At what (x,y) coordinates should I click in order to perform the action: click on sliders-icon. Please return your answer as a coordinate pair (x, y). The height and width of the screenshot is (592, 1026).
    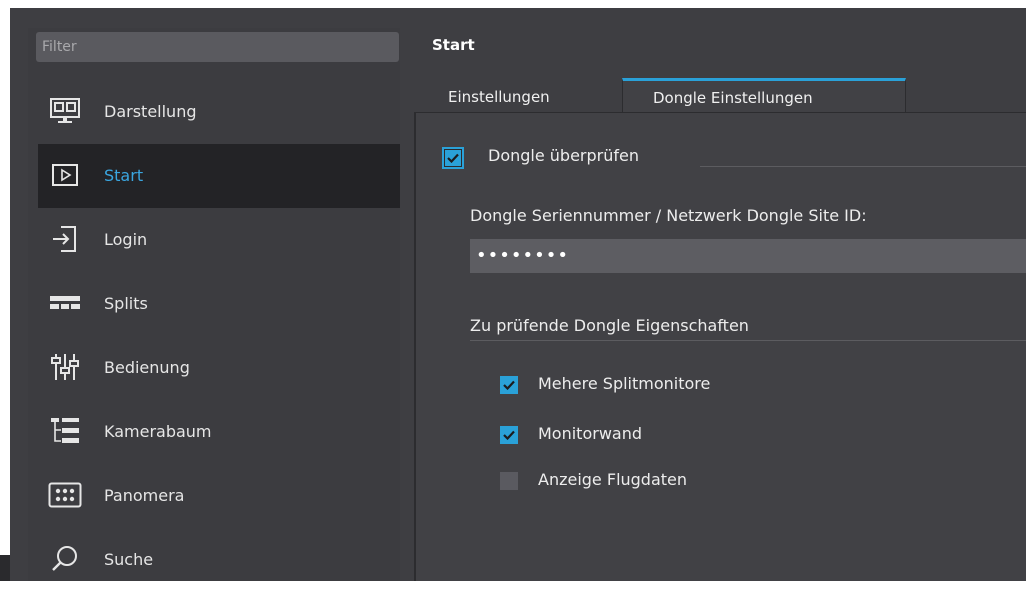
    Looking at the image, I should click on (65, 367).